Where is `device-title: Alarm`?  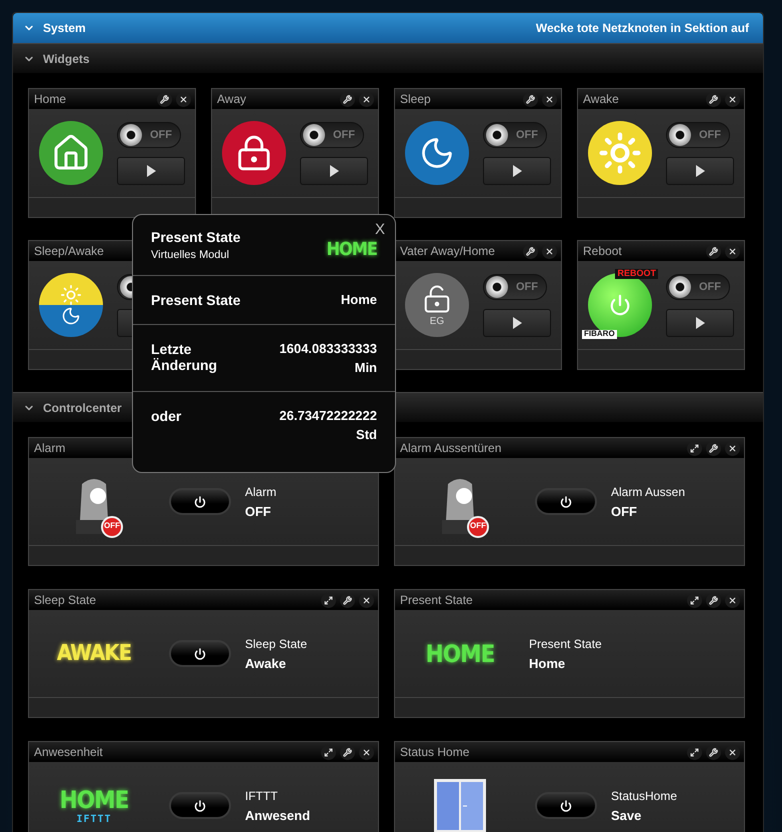
device-title: Alarm is located at coordinates (50, 448).